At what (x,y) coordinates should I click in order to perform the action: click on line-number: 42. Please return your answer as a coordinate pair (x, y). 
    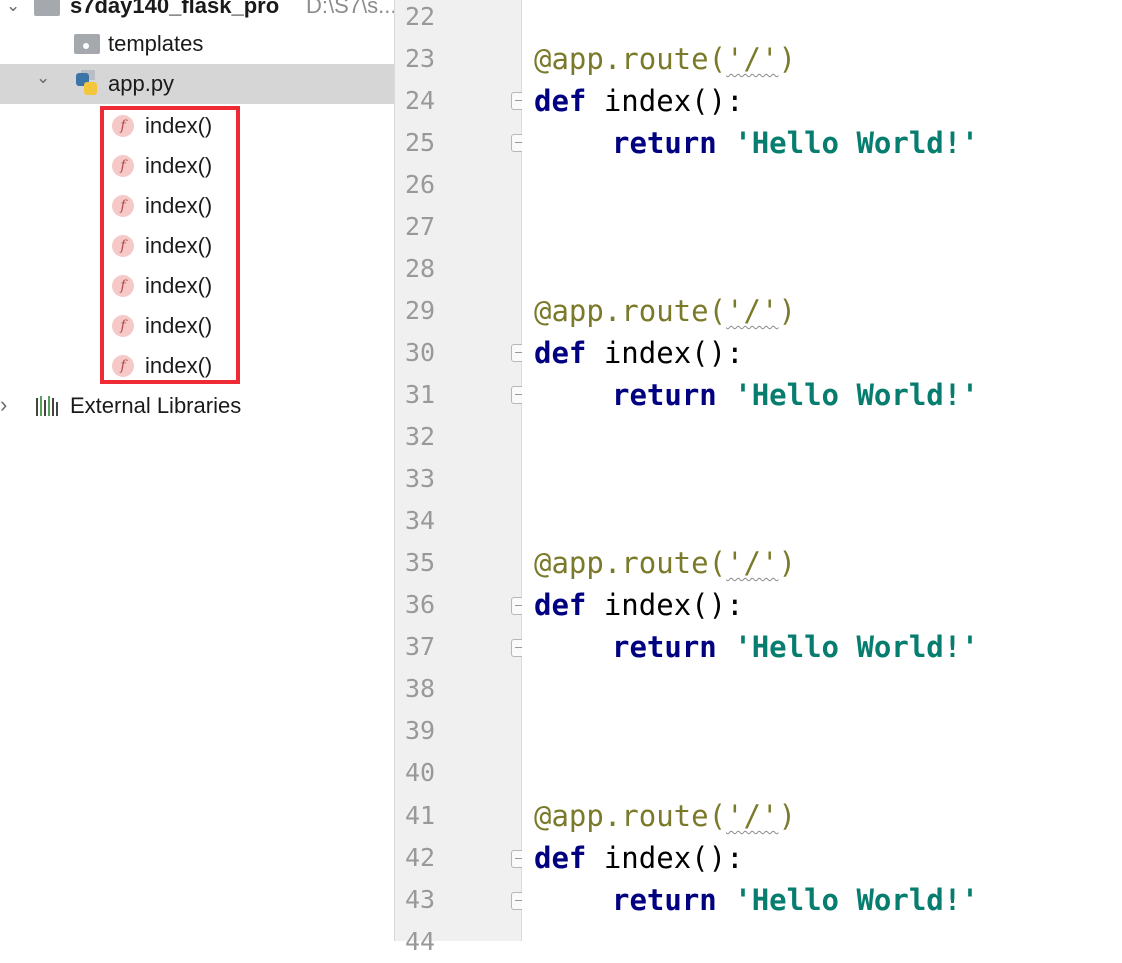
    Looking at the image, I should click on (420, 857).